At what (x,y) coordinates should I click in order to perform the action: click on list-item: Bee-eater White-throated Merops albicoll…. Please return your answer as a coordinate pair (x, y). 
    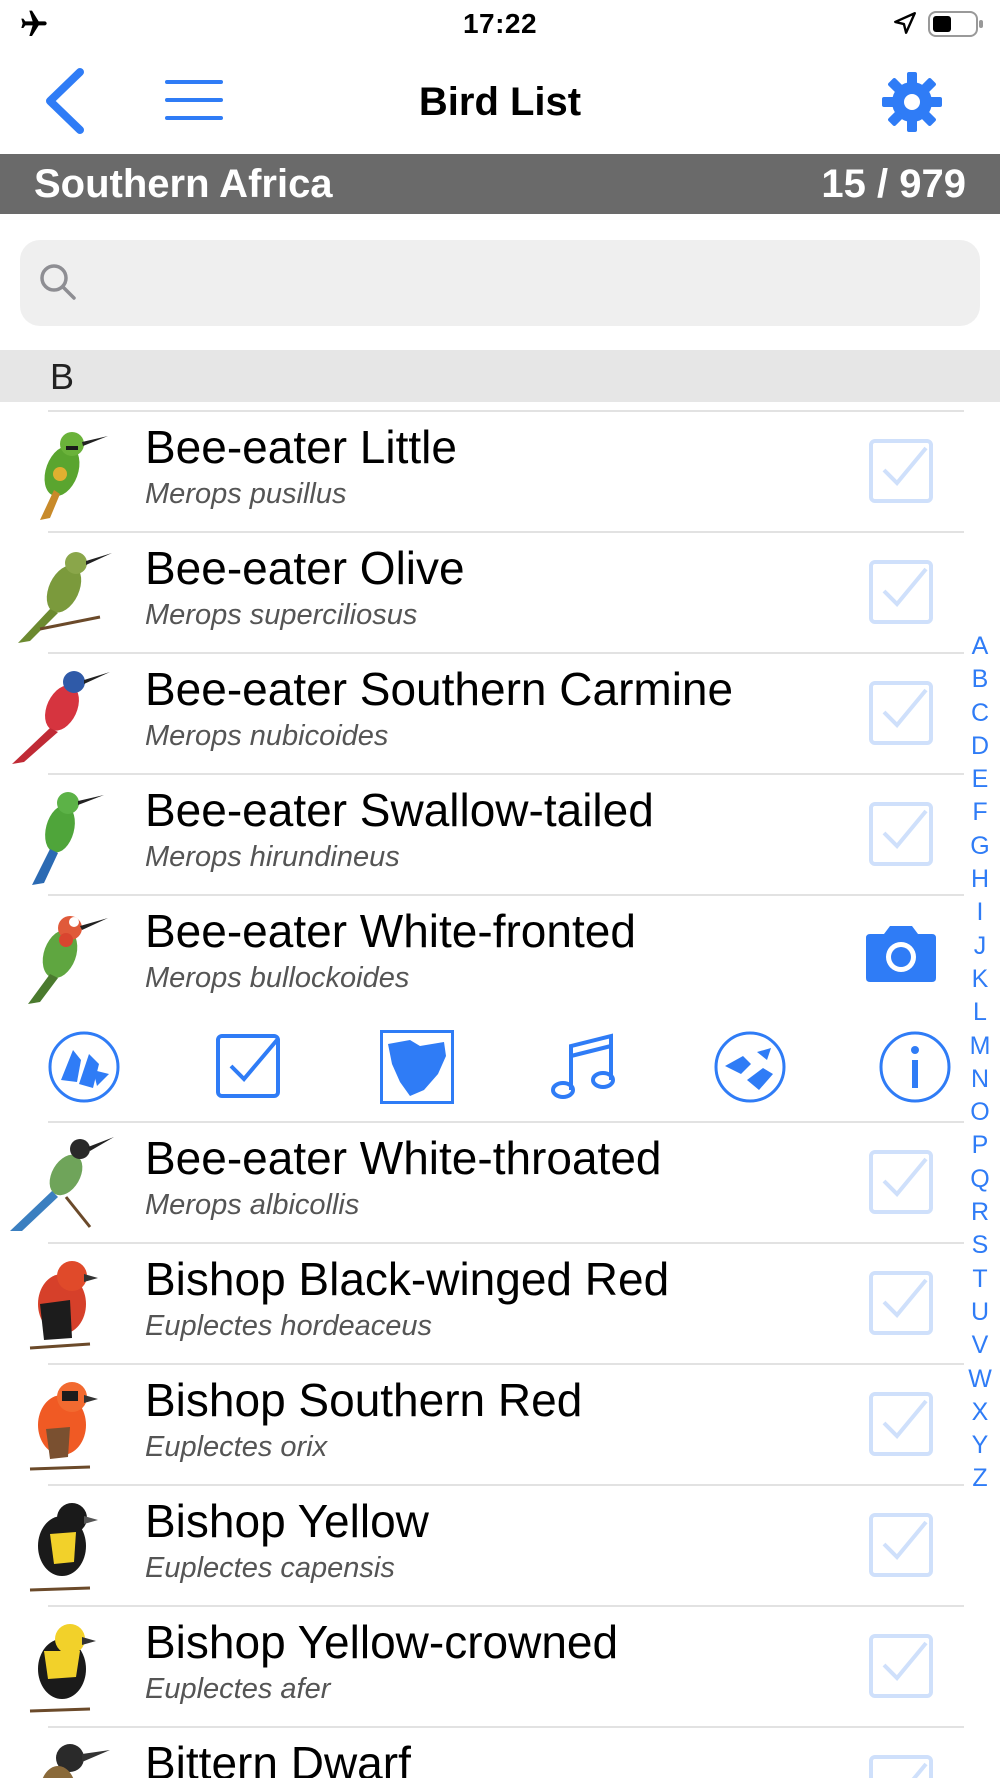
    Looking at the image, I should click on (500, 1181).